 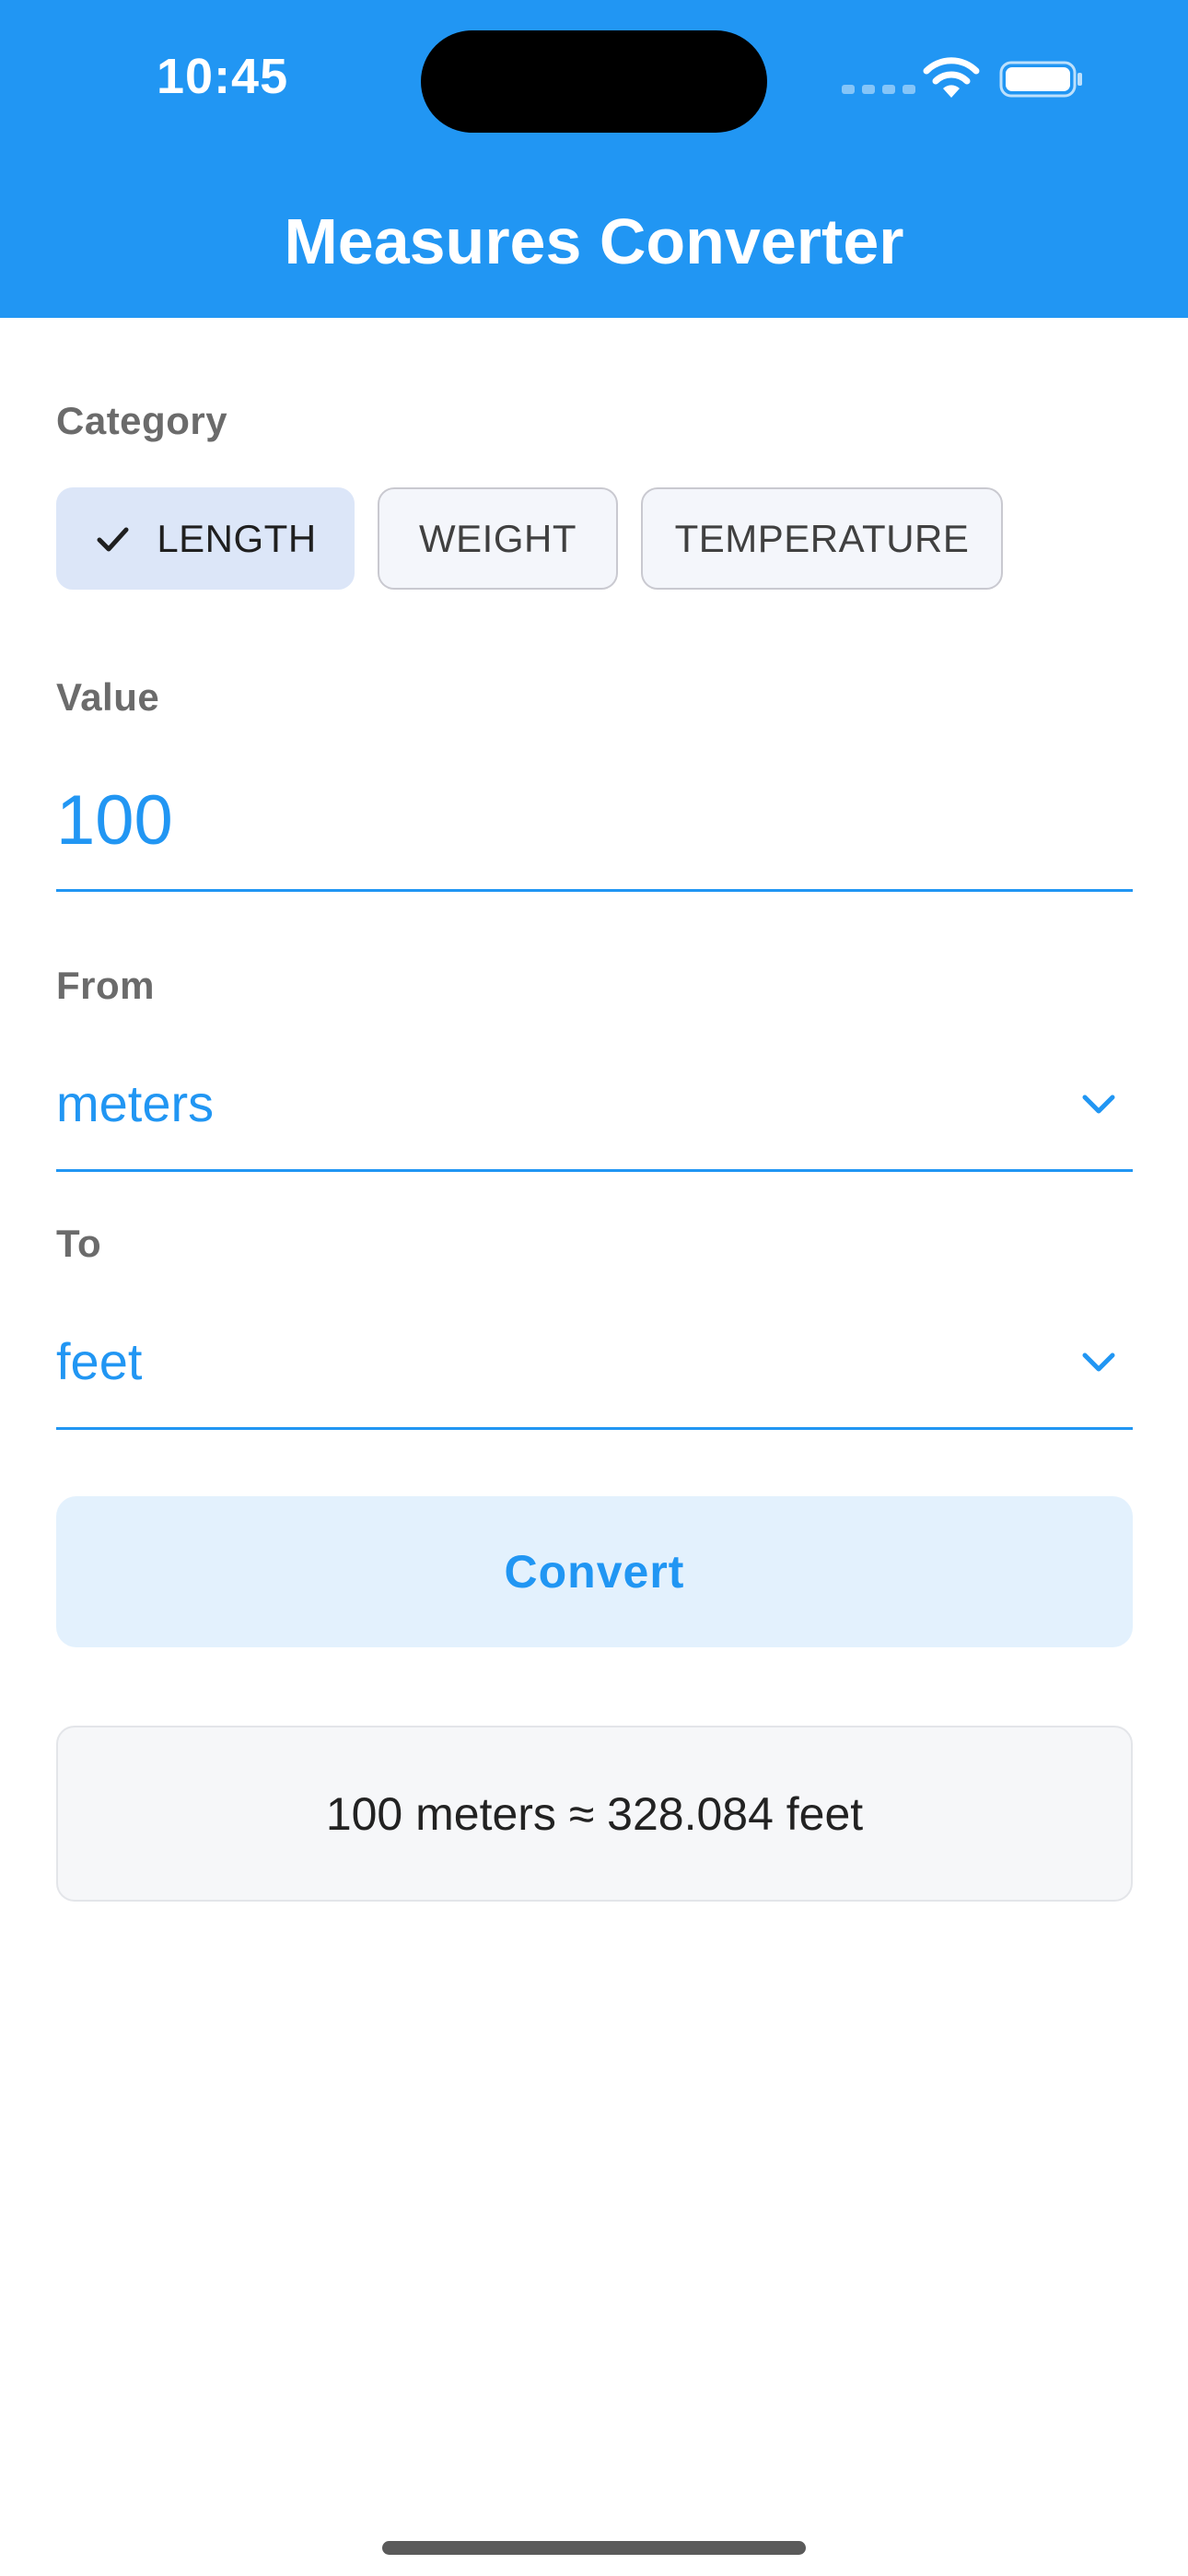 I want to click on chip-weight-label: WEIGHT, so click(x=498, y=538).